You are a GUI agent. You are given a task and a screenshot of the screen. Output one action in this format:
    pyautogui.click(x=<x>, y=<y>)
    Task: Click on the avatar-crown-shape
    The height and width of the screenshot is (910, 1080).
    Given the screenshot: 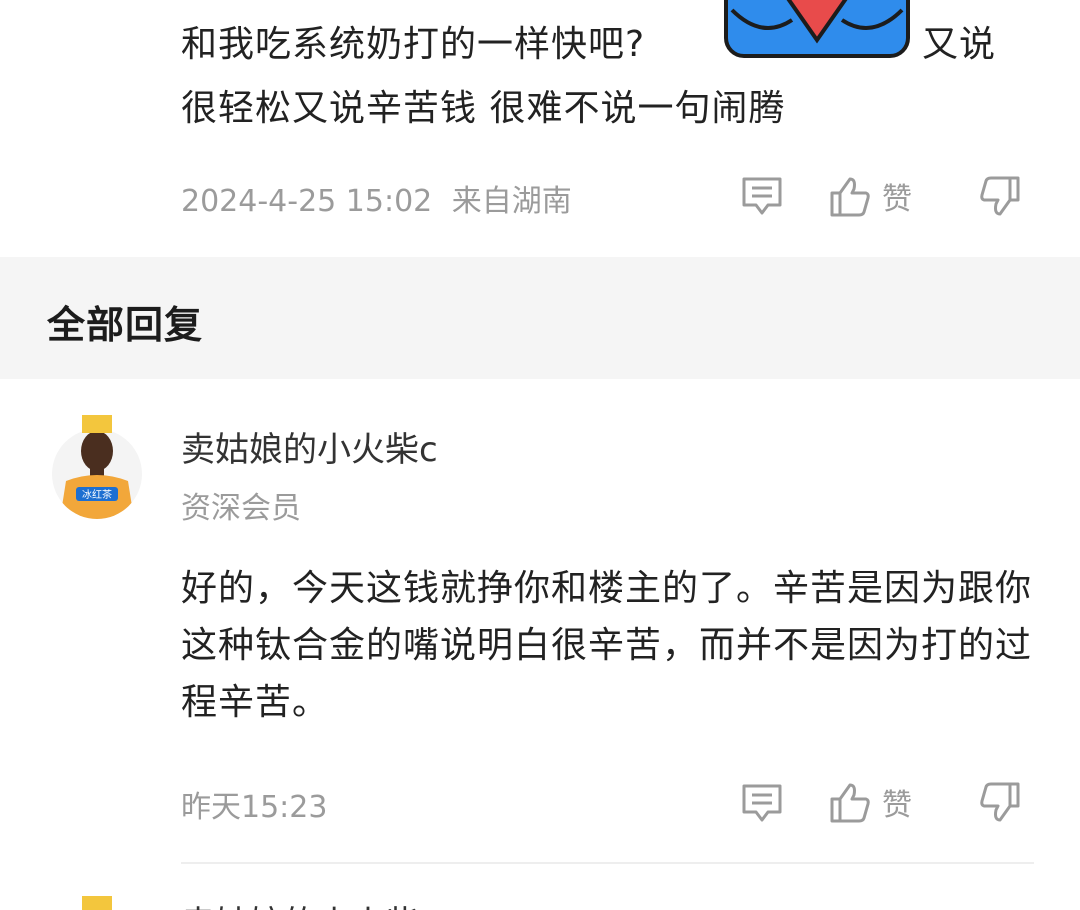 What is the action you would take?
    pyautogui.click(x=97, y=903)
    